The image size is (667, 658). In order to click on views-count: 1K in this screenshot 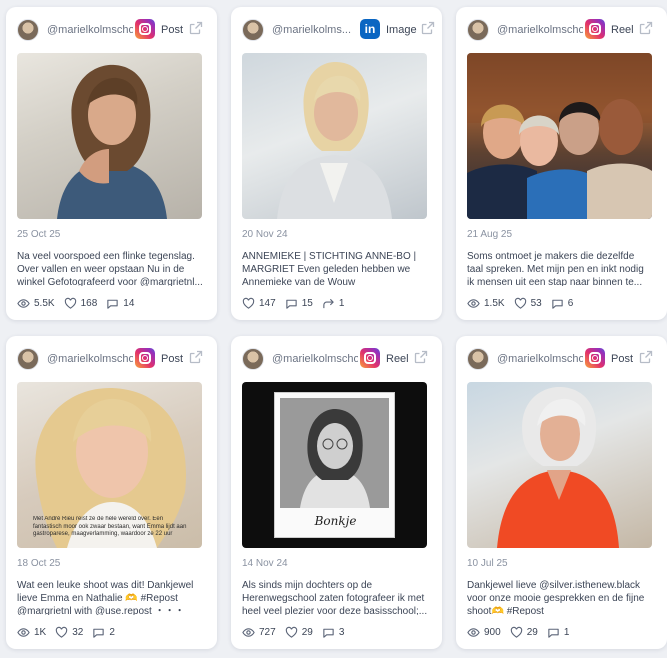, I will do `click(40, 632)`.